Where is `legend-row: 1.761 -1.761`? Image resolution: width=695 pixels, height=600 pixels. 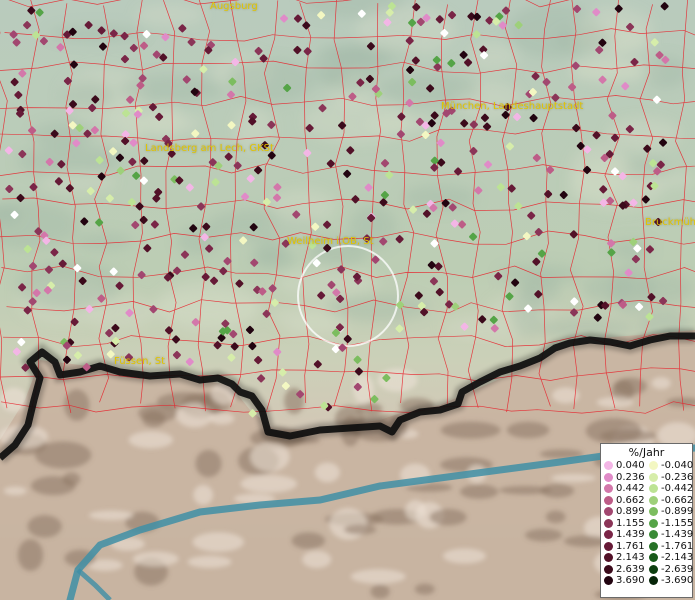 legend-row: 1.761 -1.761 is located at coordinates (647, 547).